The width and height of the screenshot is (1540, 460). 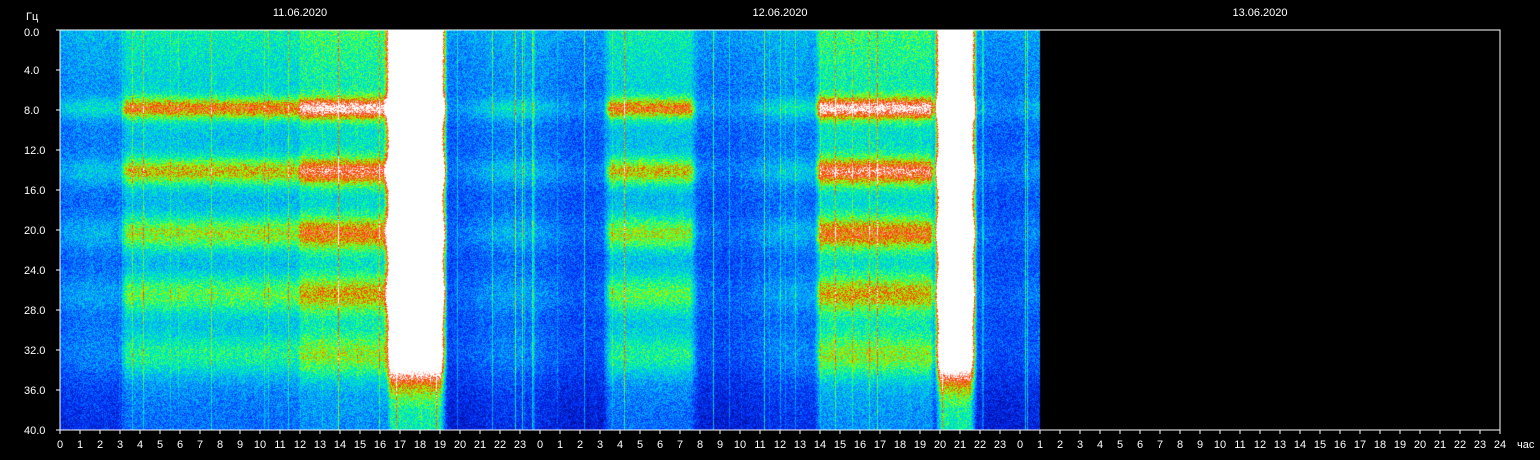 What do you see at coordinates (34, 191) in the screenshot?
I see `y-tick-label: 16.0` at bounding box center [34, 191].